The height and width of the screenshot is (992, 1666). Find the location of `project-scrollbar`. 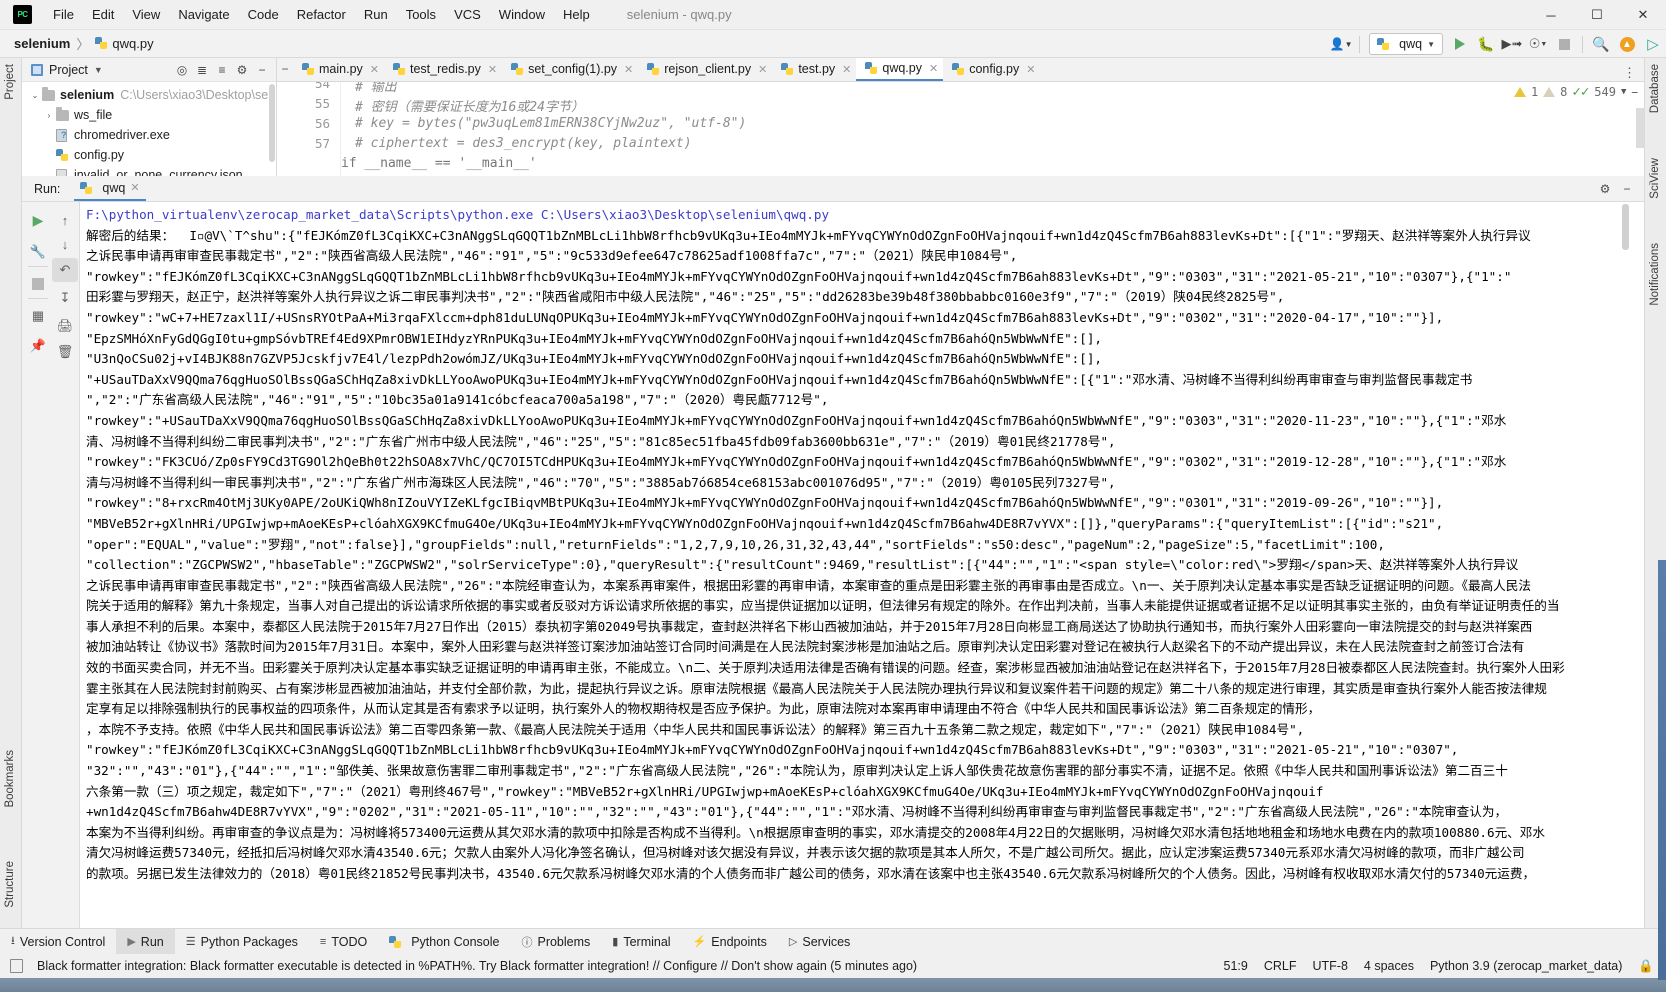

project-scrollbar is located at coordinates (272, 123).